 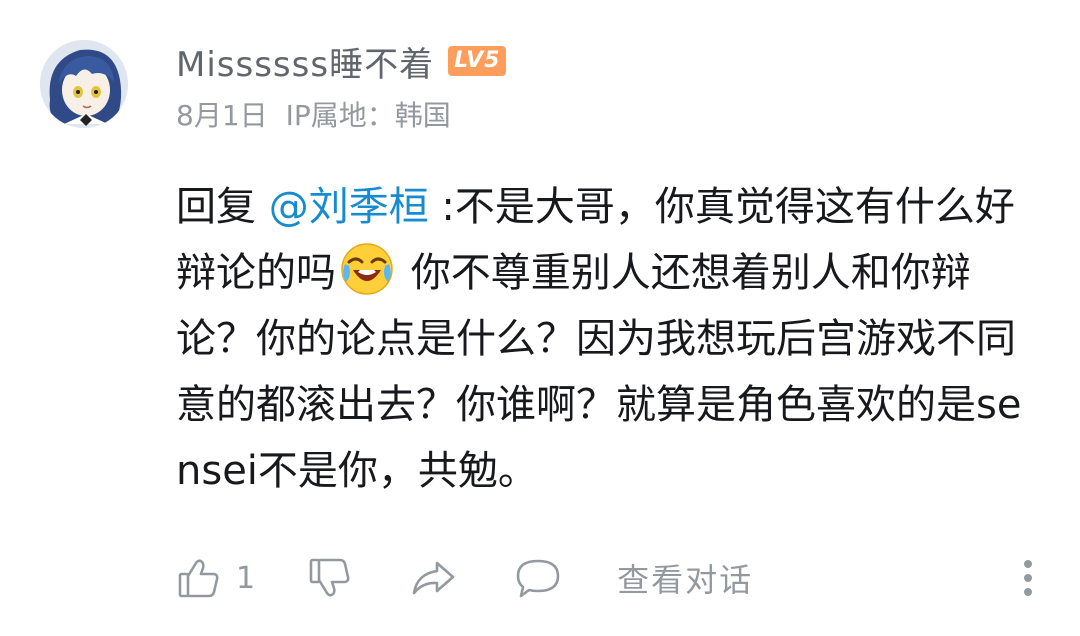 What do you see at coordinates (84, 84) in the screenshot?
I see `avatar` at bounding box center [84, 84].